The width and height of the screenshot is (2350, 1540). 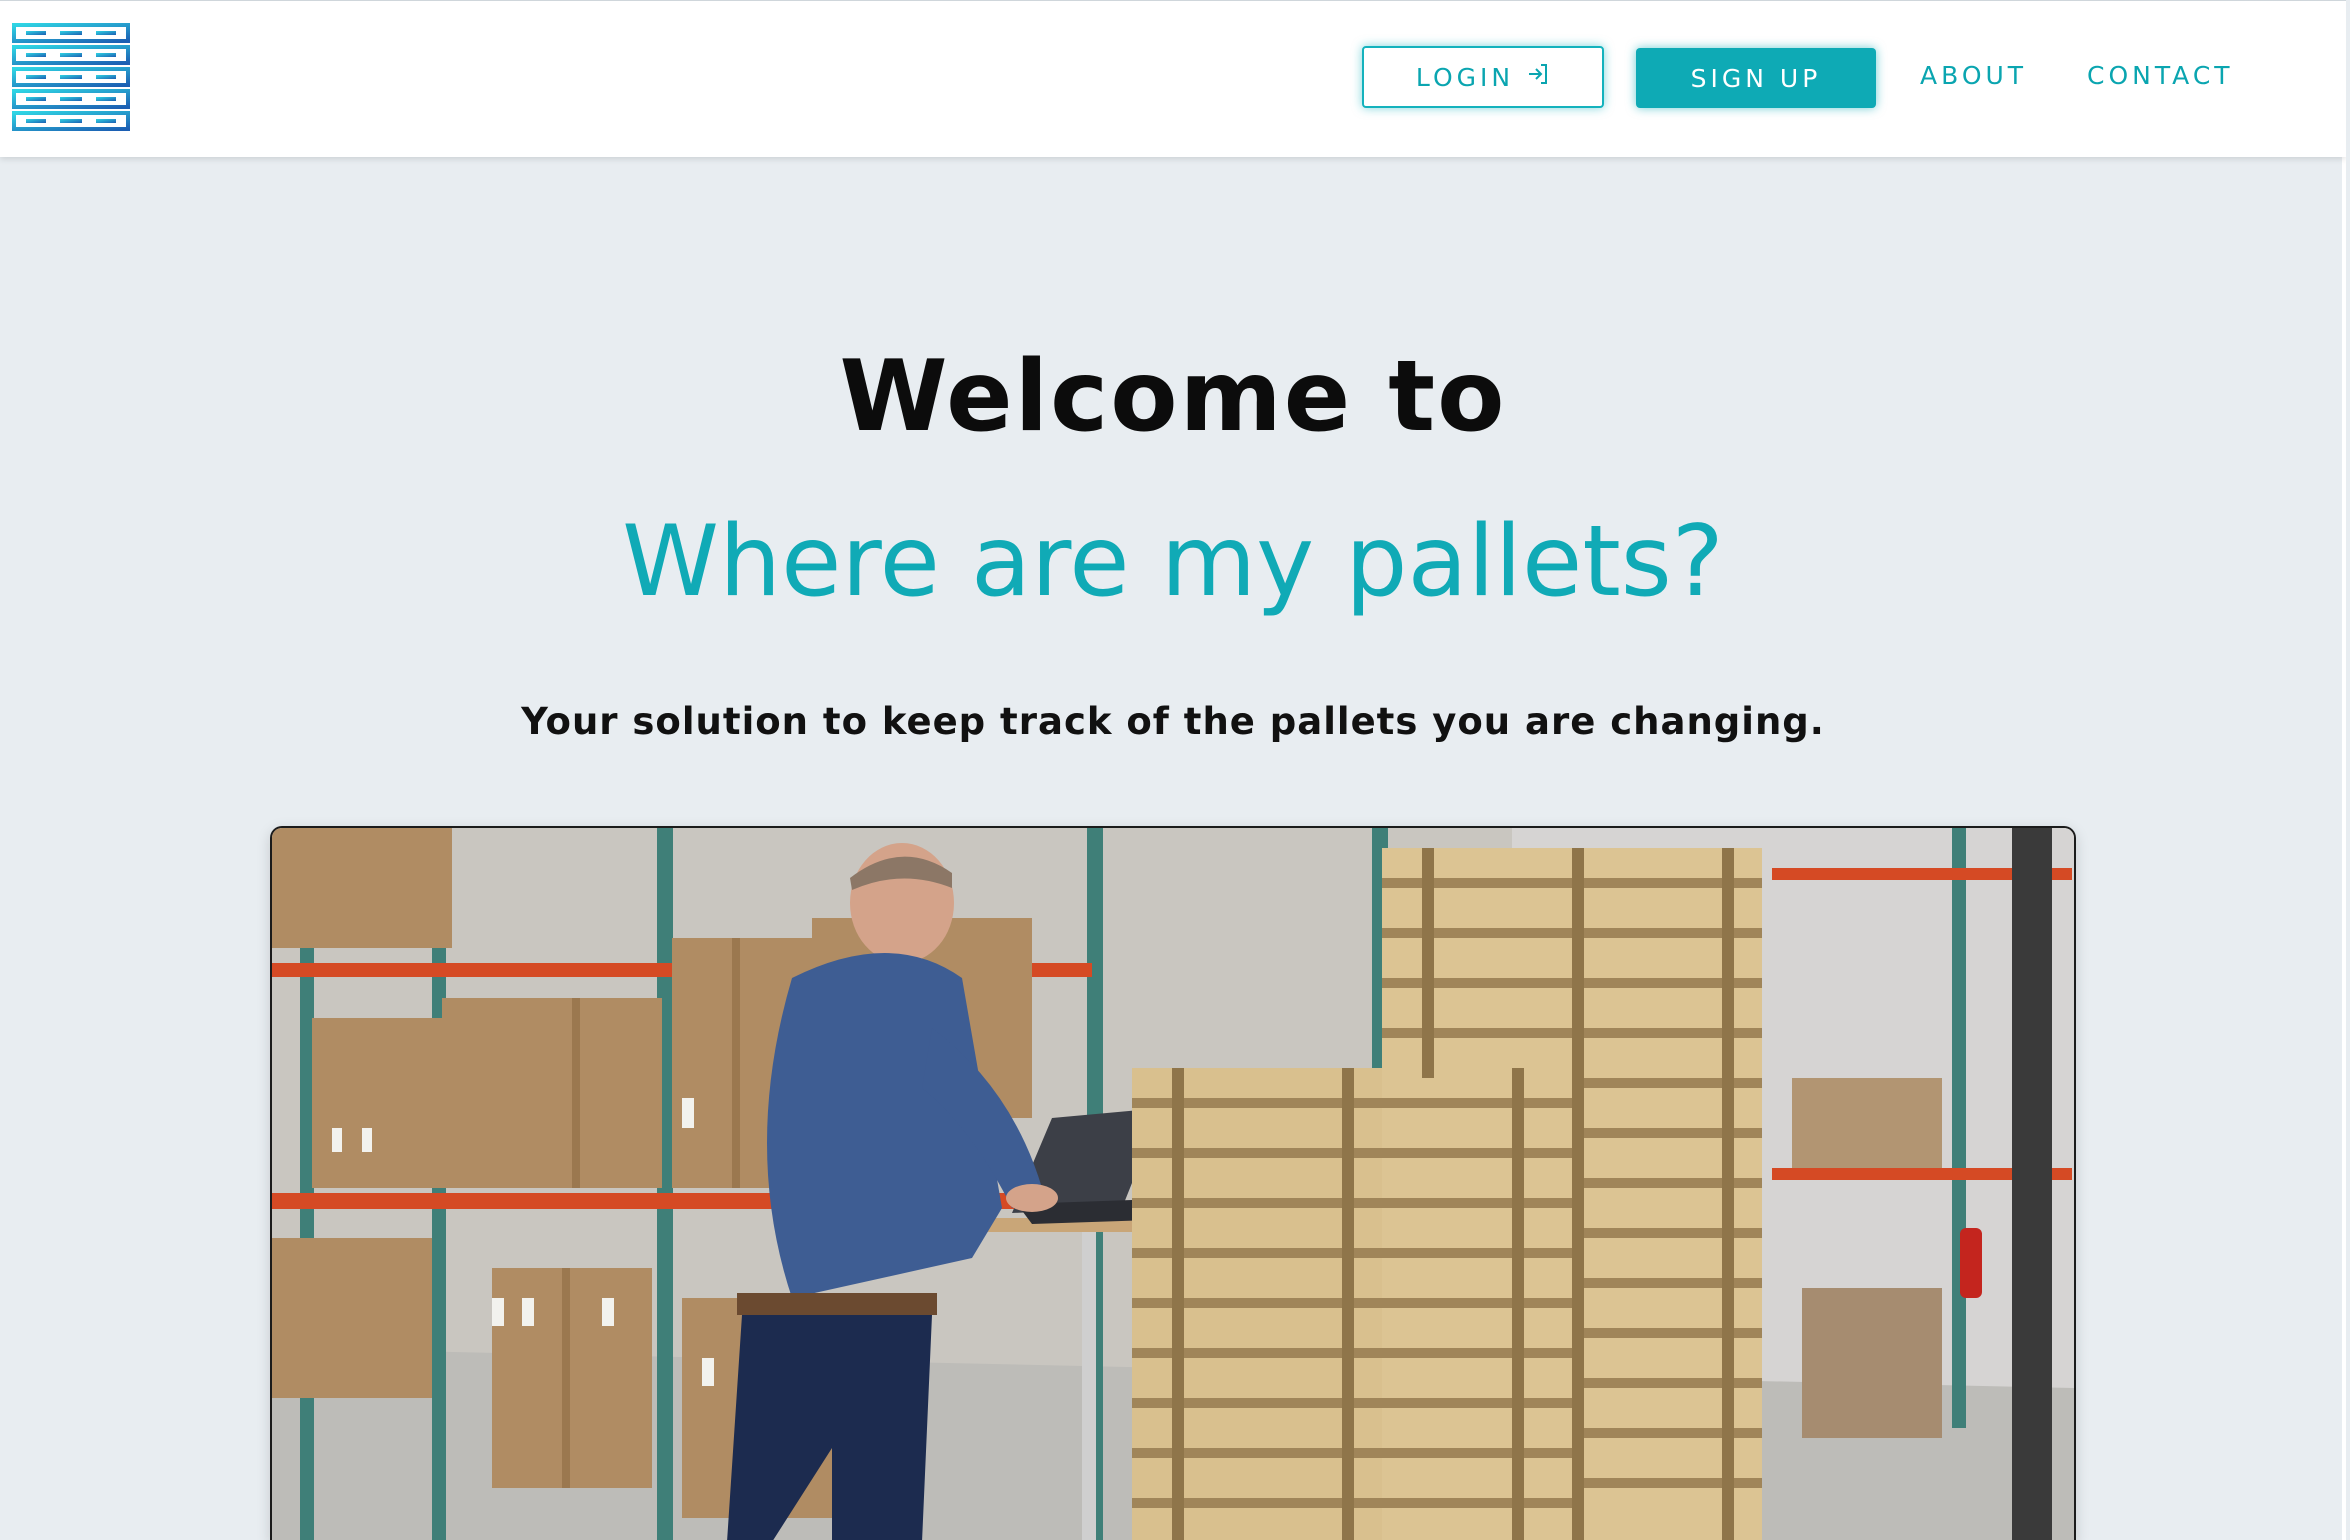 What do you see at coordinates (1173, 562) in the screenshot?
I see `hero-app-name-heading: Where are my pallets?` at bounding box center [1173, 562].